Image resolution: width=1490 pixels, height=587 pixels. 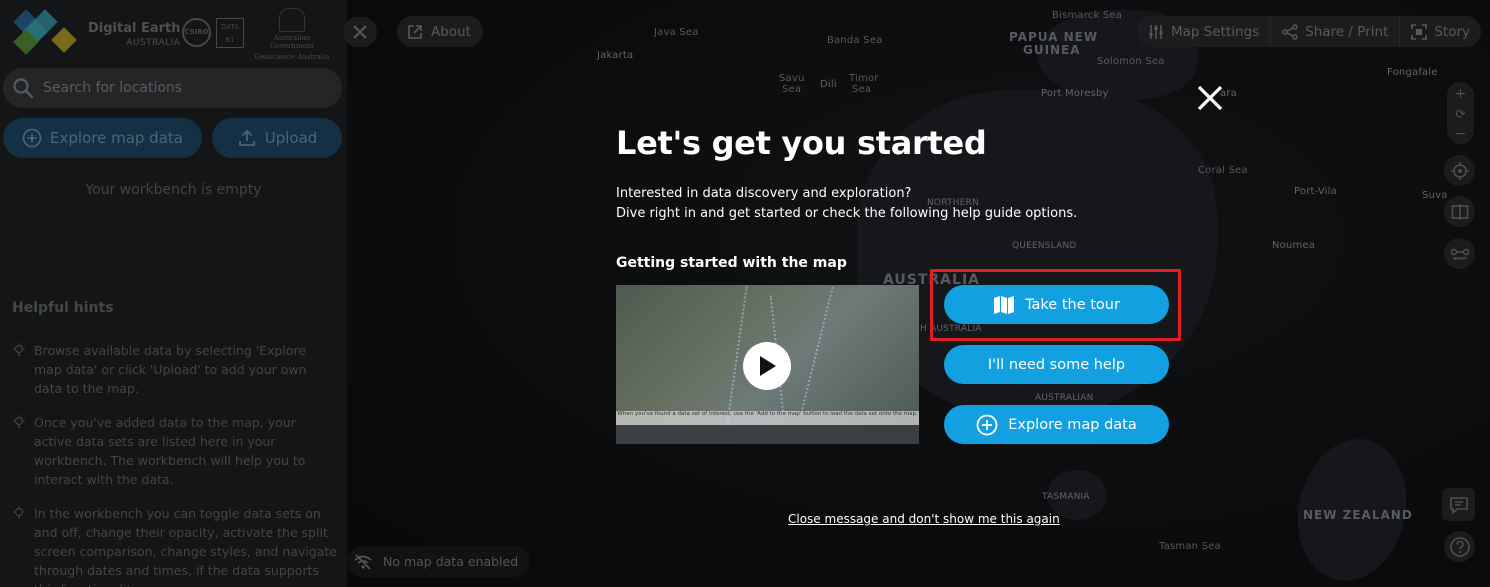 I want to click on need-help-button: I'll need some help, so click(x=1056, y=364).